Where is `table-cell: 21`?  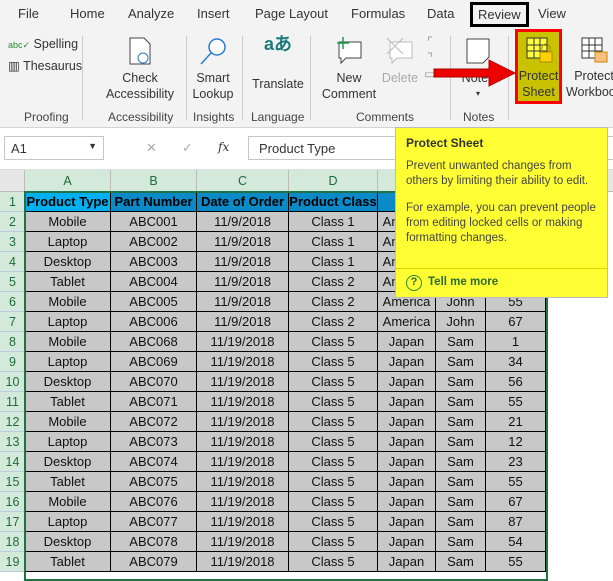
table-cell: 21 is located at coordinates (516, 422).